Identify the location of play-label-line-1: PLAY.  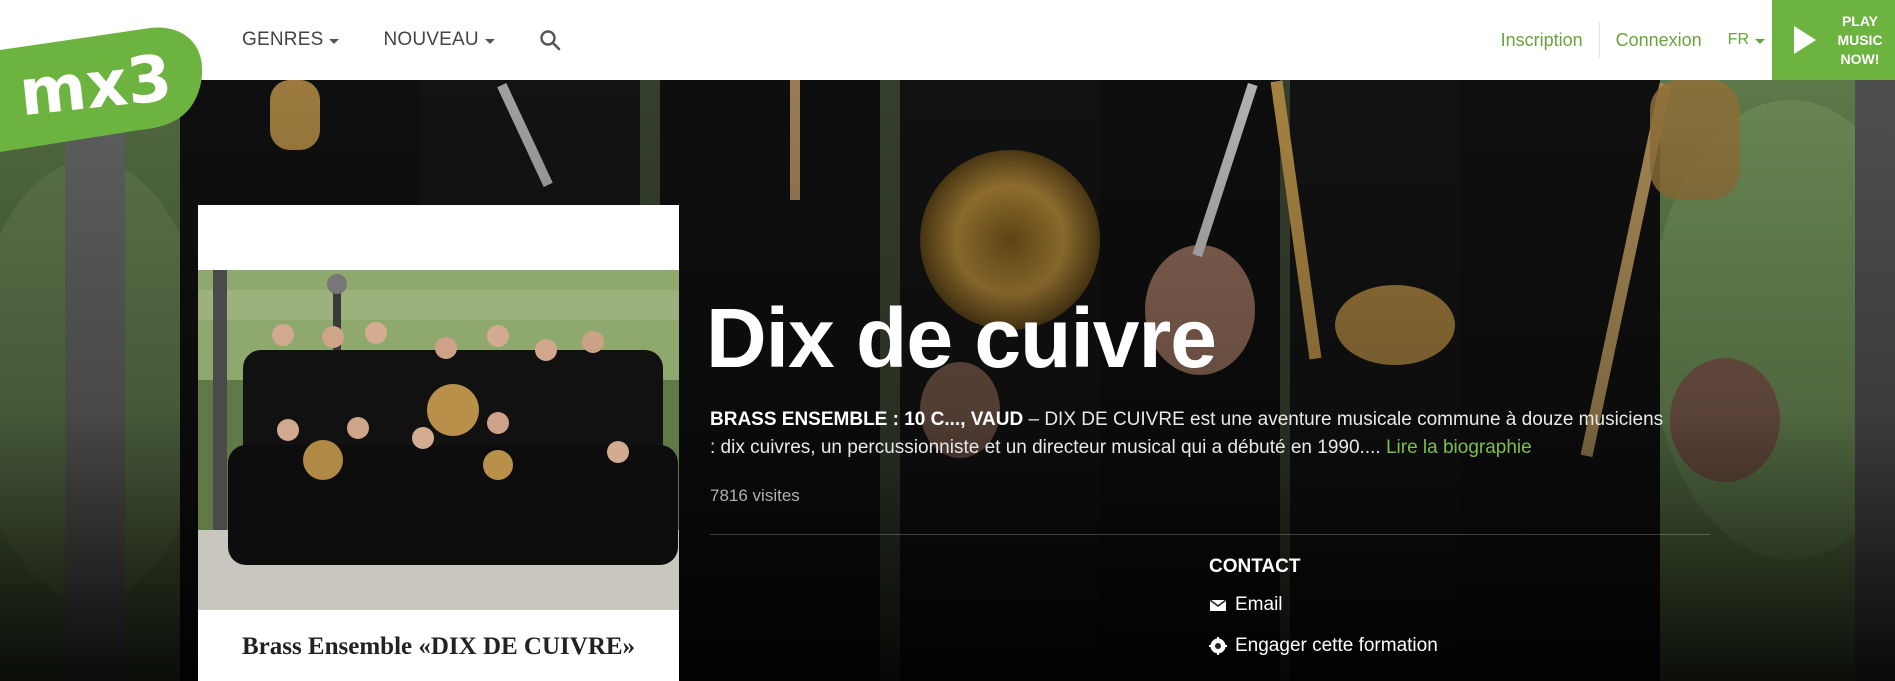
(1860, 20).